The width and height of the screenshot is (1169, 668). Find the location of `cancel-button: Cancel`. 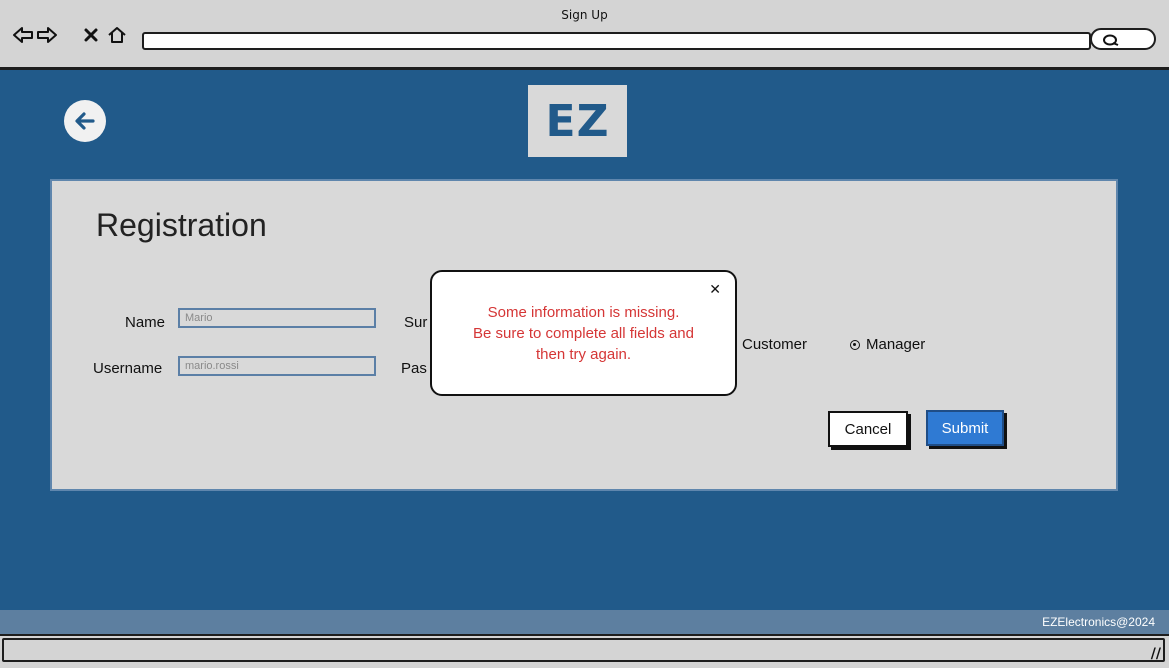

cancel-button: Cancel is located at coordinates (868, 429).